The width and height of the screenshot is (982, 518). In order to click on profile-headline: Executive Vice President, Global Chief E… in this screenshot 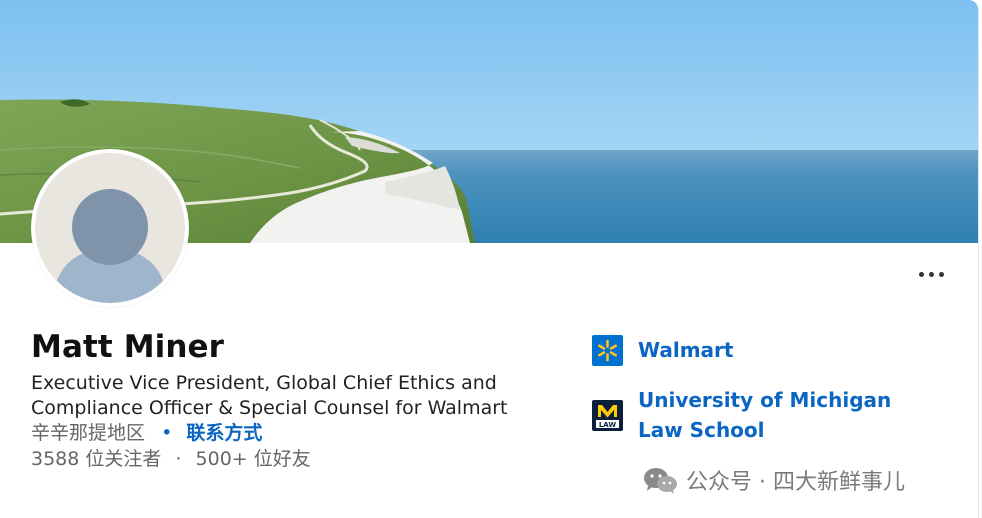, I will do `click(269, 395)`.